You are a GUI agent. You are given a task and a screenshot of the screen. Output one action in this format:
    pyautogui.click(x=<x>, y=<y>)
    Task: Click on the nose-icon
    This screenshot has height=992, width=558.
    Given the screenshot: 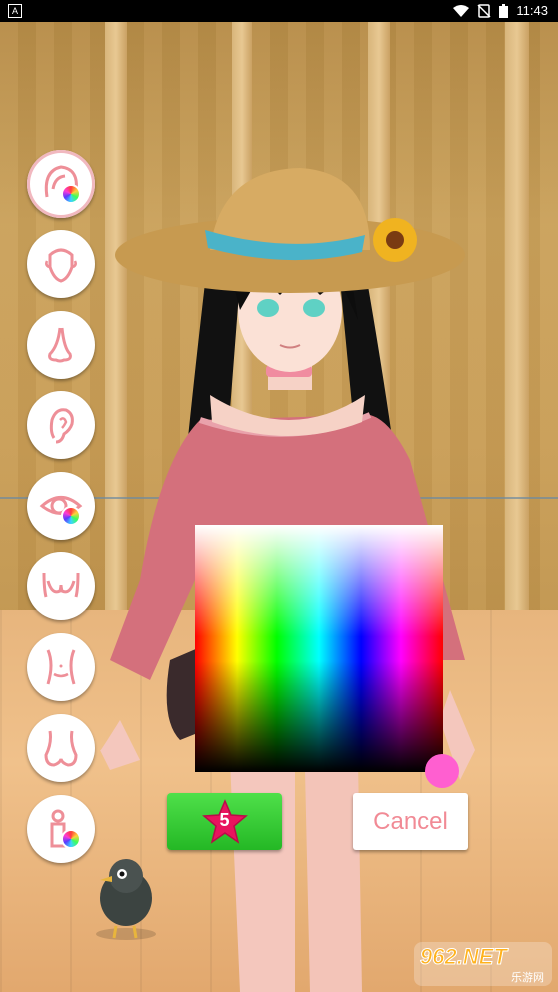 What is the action you would take?
    pyautogui.click(x=60, y=345)
    